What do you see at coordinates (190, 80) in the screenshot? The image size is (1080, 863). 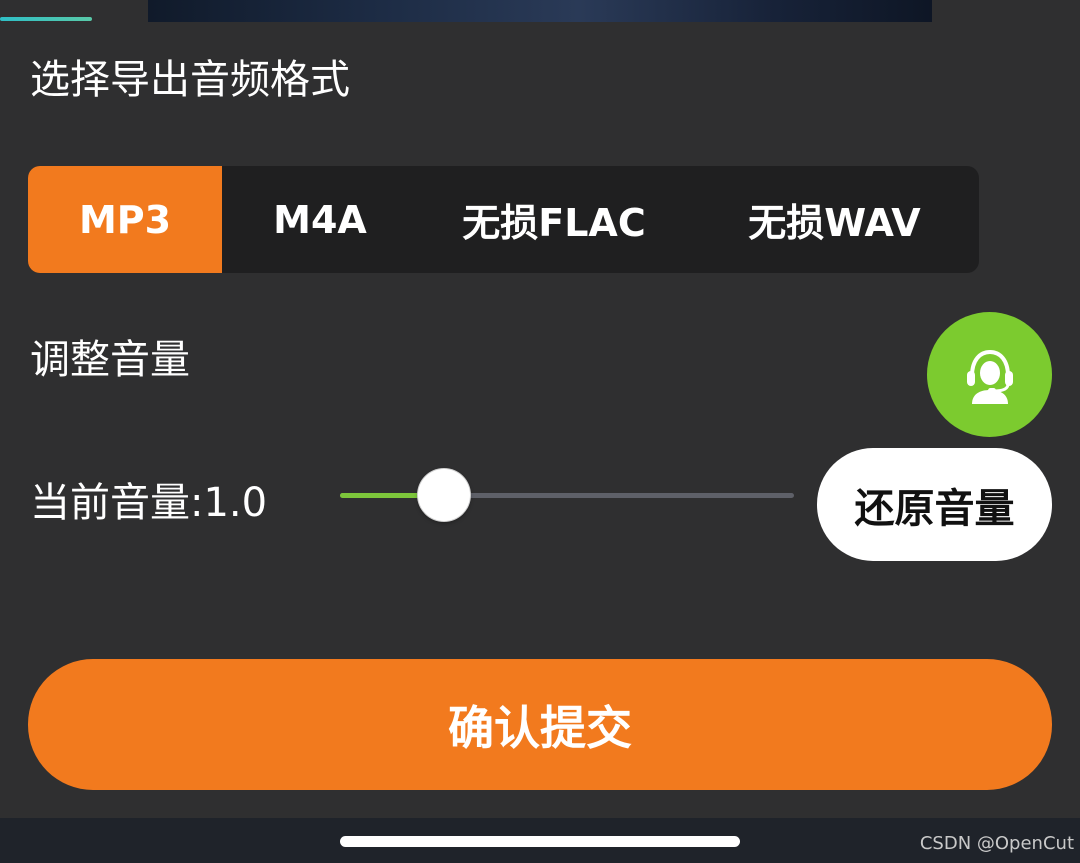 I see `export-format-title: 选择导出音频格式` at bounding box center [190, 80].